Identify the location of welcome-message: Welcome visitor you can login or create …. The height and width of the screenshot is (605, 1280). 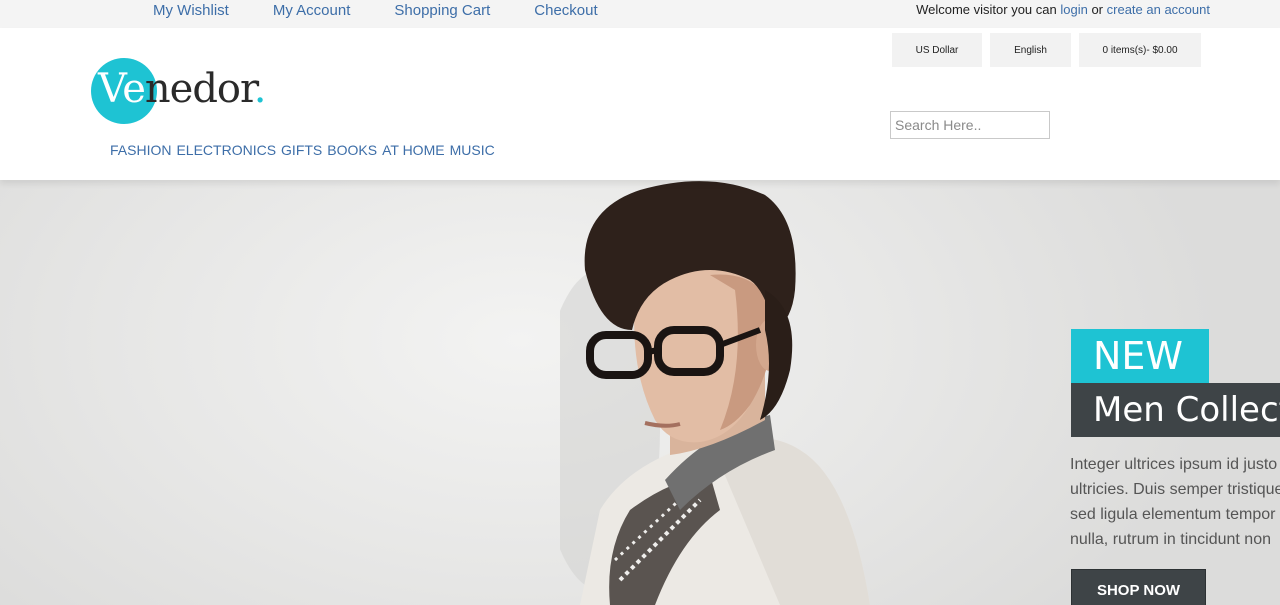
(1063, 10).